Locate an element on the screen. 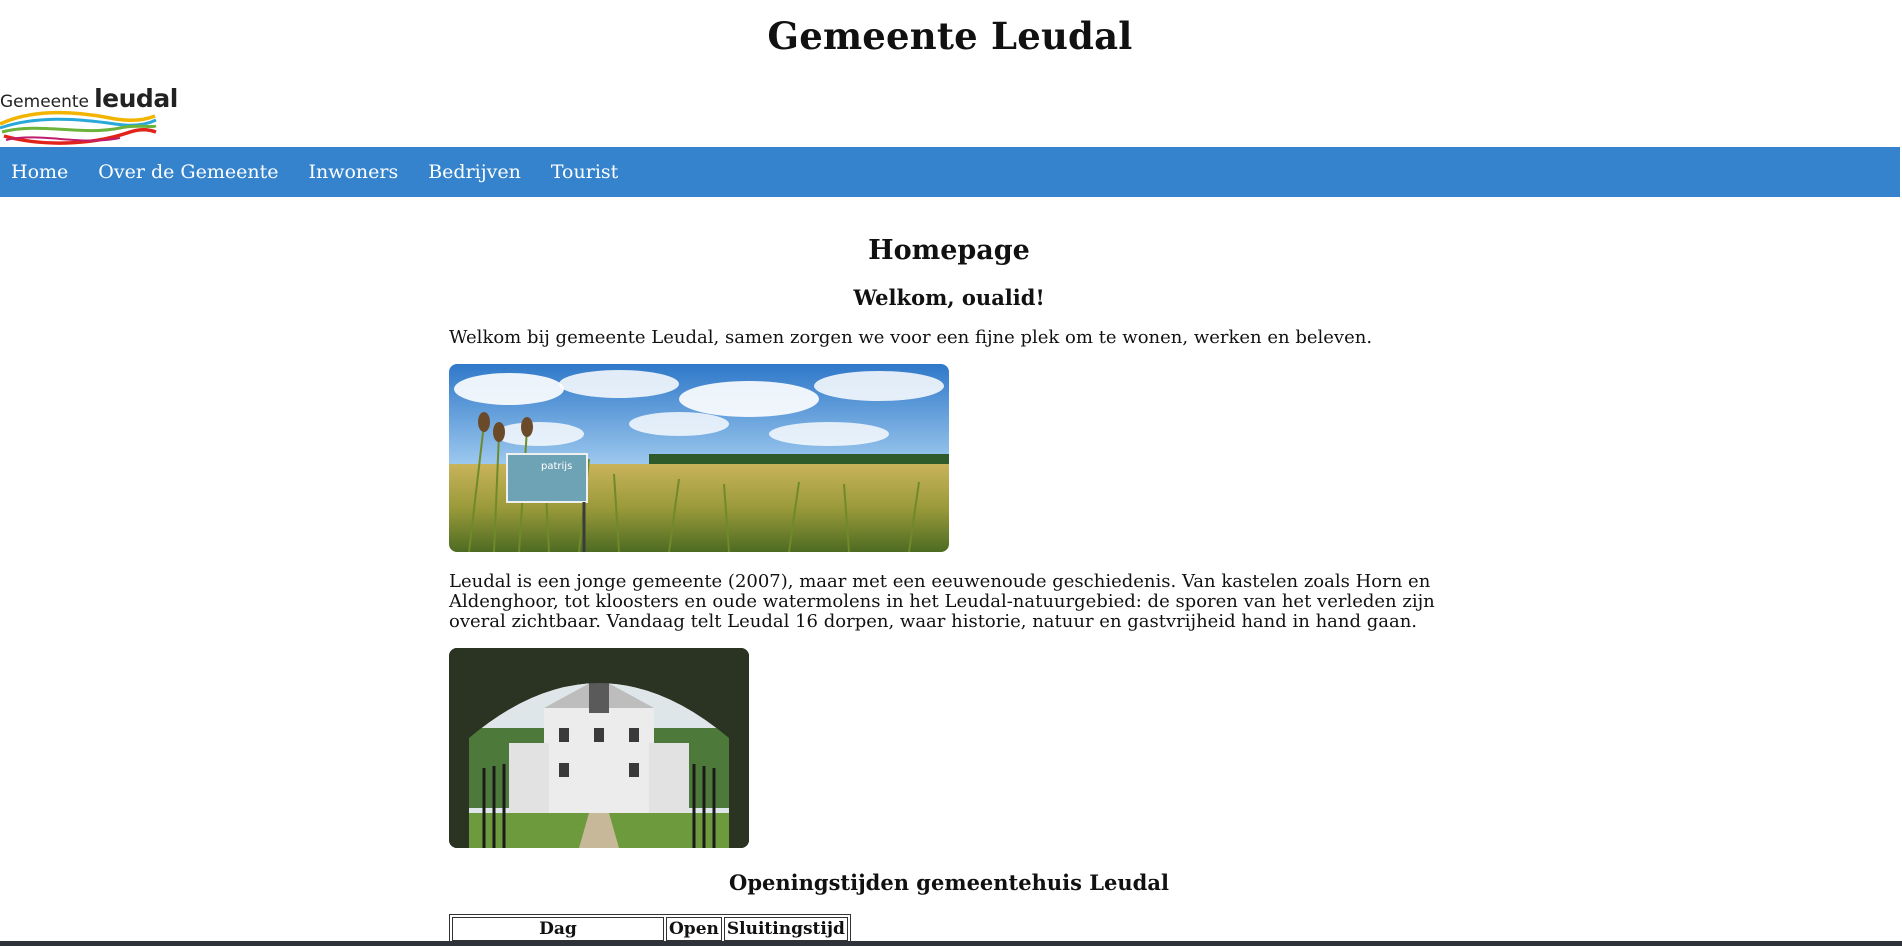 The height and width of the screenshot is (946, 1902). nav-over-de-gemeente: Over de Gemeente is located at coordinates (188, 172).